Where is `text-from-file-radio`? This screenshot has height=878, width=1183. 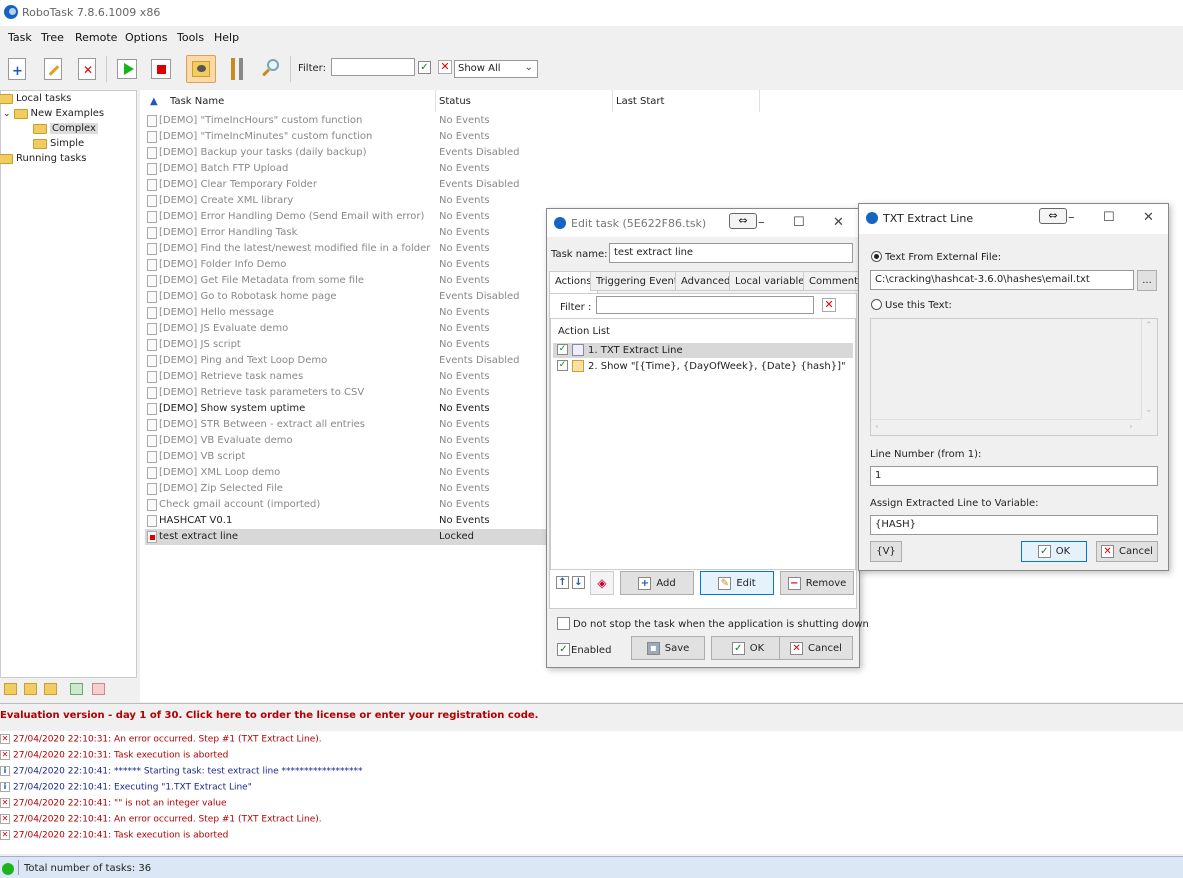
text-from-file-radio is located at coordinates (876, 256).